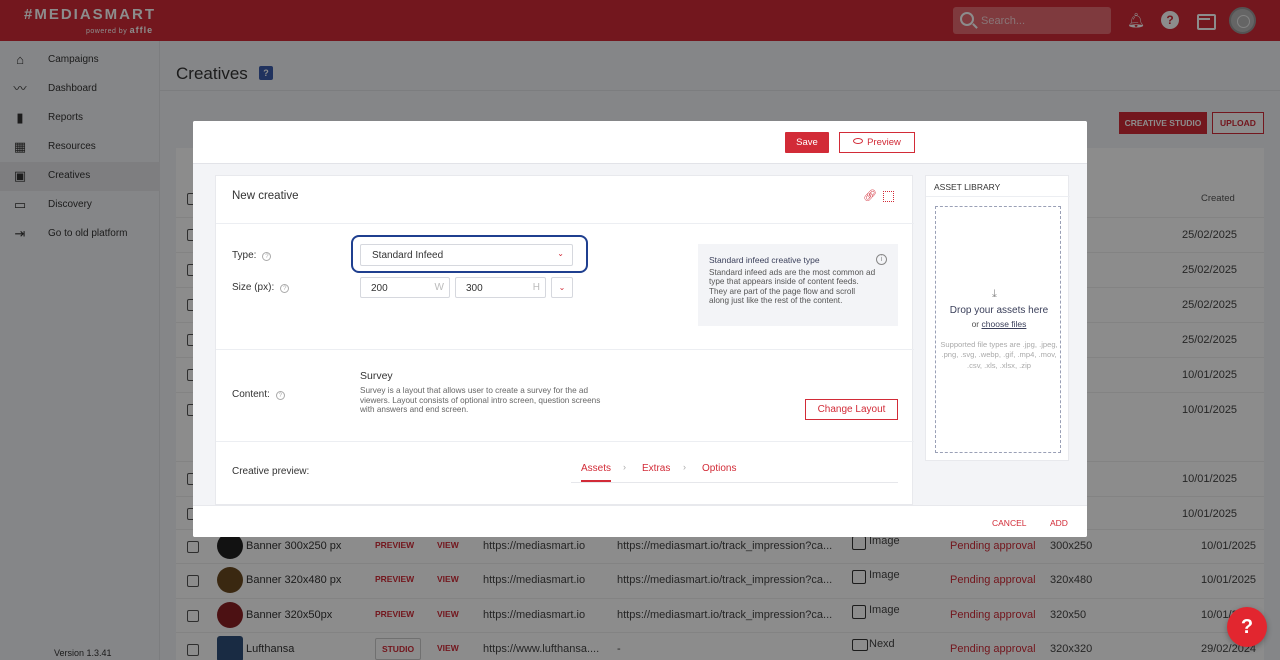  I want to click on add-button: ADD, so click(1059, 523).